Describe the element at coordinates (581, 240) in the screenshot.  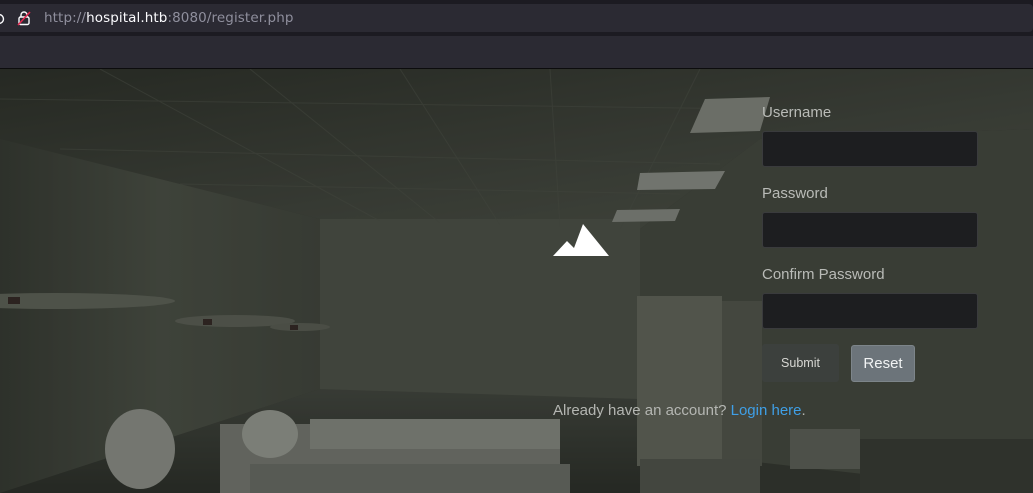
I see `mountain-logo-icon` at that location.